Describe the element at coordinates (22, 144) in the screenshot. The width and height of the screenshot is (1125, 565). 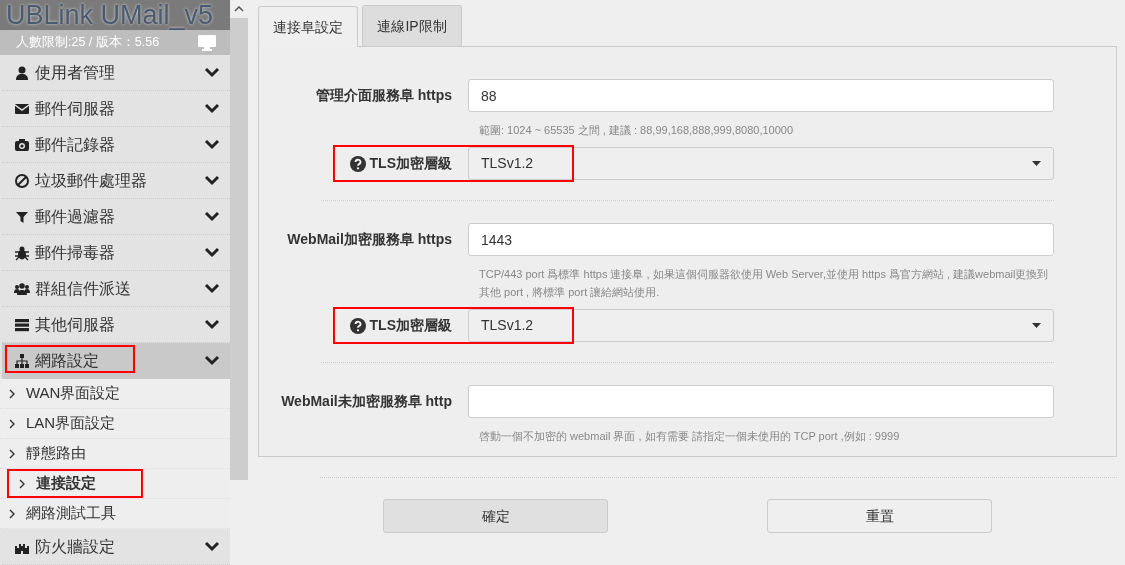
I see `camera-icon` at that location.